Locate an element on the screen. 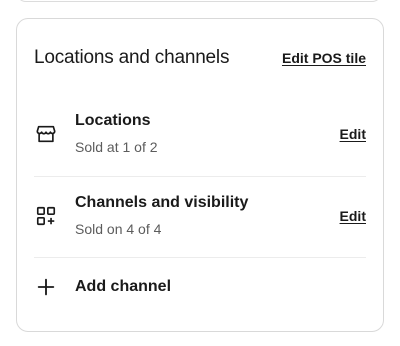 The image size is (400, 346). channels-title: Channels and visibility is located at coordinates (162, 202).